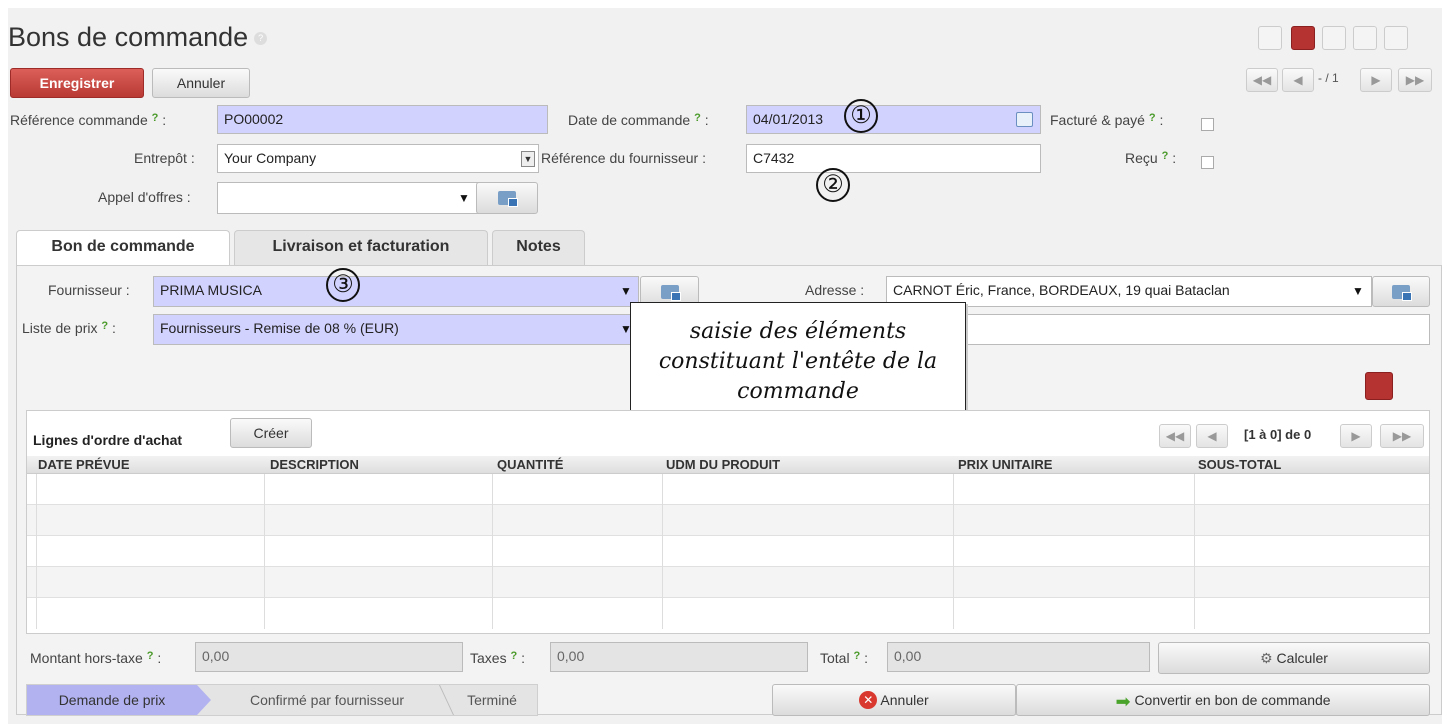  Describe the element at coordinates (1158, 329) in the screenshot. I see `extra-field-input` at that location.